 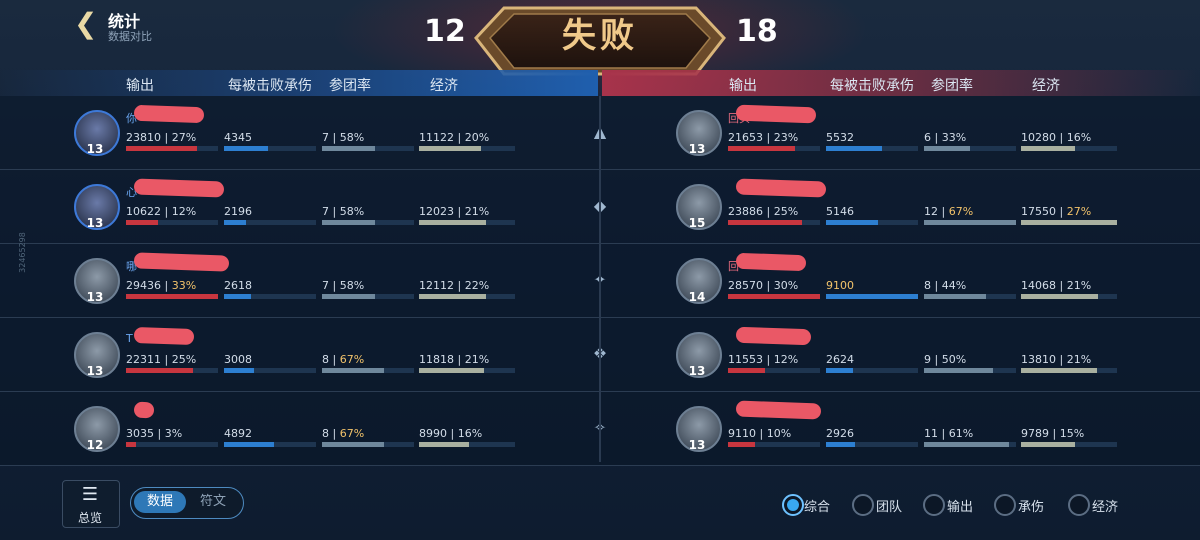 I want to click on kill-participation-value: 9 | 50%, so click(x=945, y=359).